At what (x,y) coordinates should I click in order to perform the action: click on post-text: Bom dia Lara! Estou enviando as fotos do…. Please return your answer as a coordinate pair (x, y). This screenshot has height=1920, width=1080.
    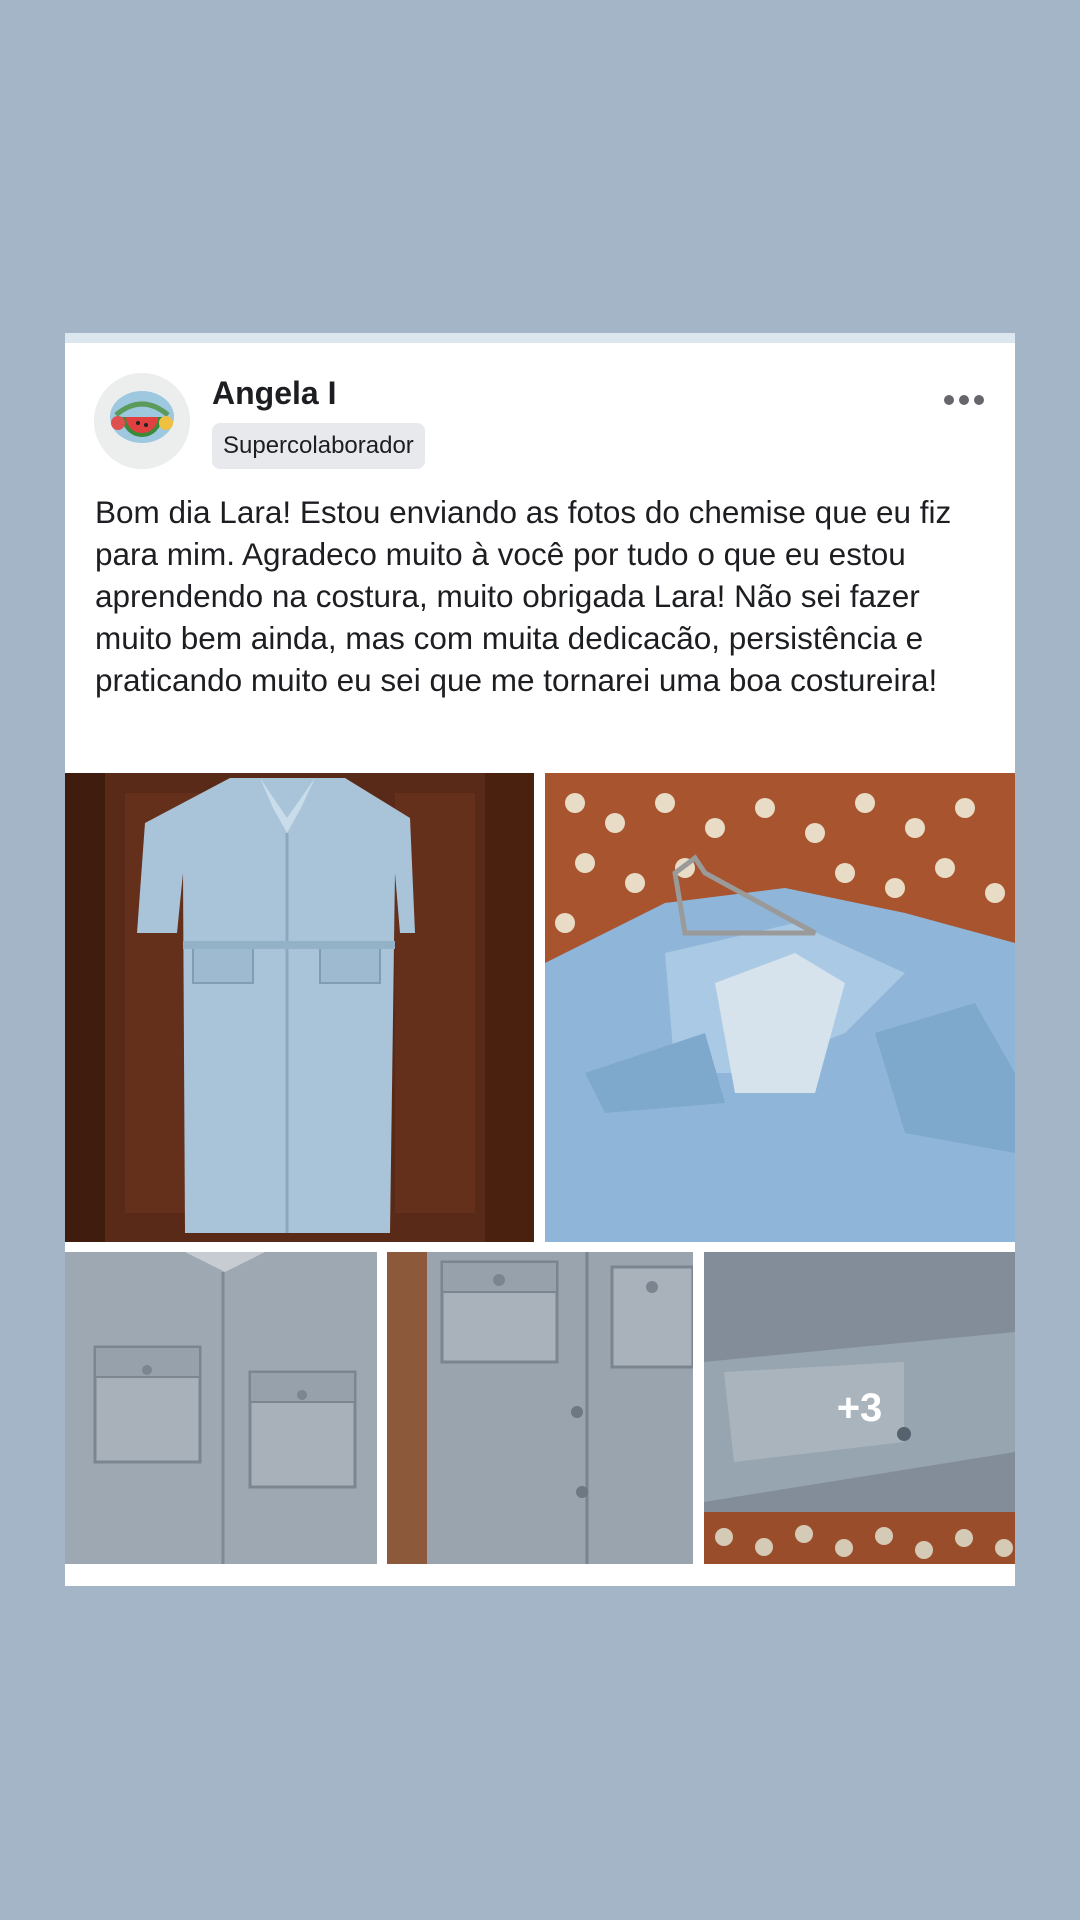
    Looking at the image, I should click on (523, 596).